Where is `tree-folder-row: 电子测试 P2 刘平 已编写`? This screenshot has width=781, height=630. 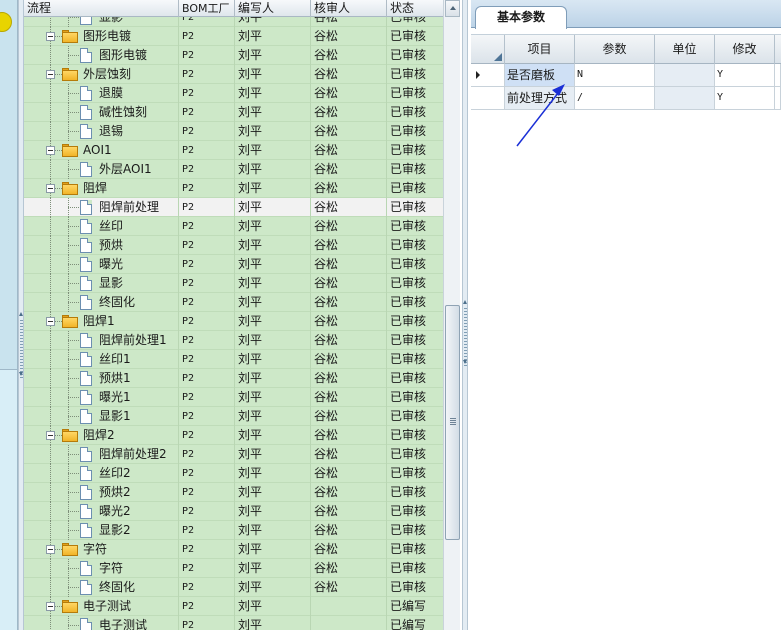 tree-folder-row: 电子测试 P2 刘平 已编写 is located at coordinates (233, 606).